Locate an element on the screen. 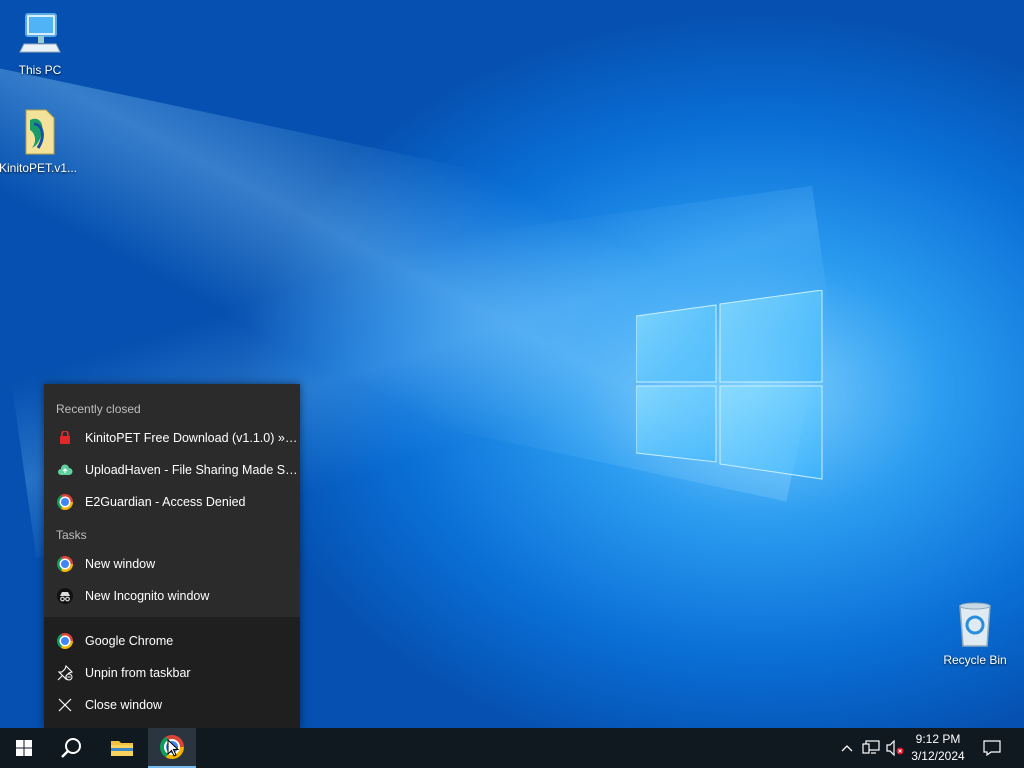 The image size is (1024, 768). chevron-up-icon is located at coordinates (847, 748).